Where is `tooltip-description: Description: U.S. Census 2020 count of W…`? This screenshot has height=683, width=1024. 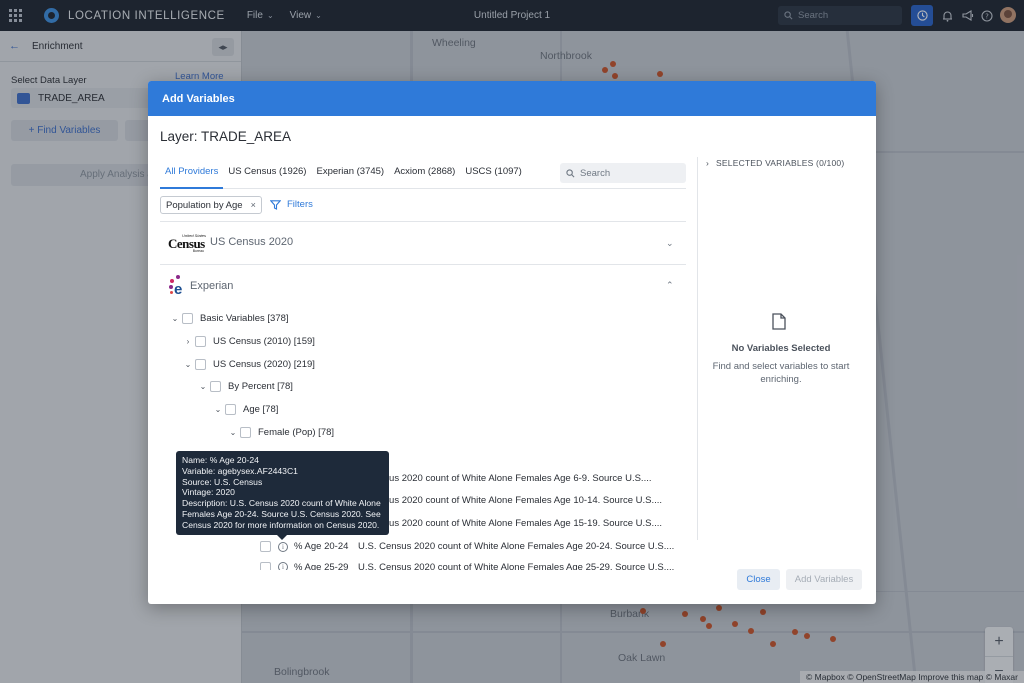 tooltip-description: Description: U.S. Census 2020 count of W… is located at coordinates (281, 514).